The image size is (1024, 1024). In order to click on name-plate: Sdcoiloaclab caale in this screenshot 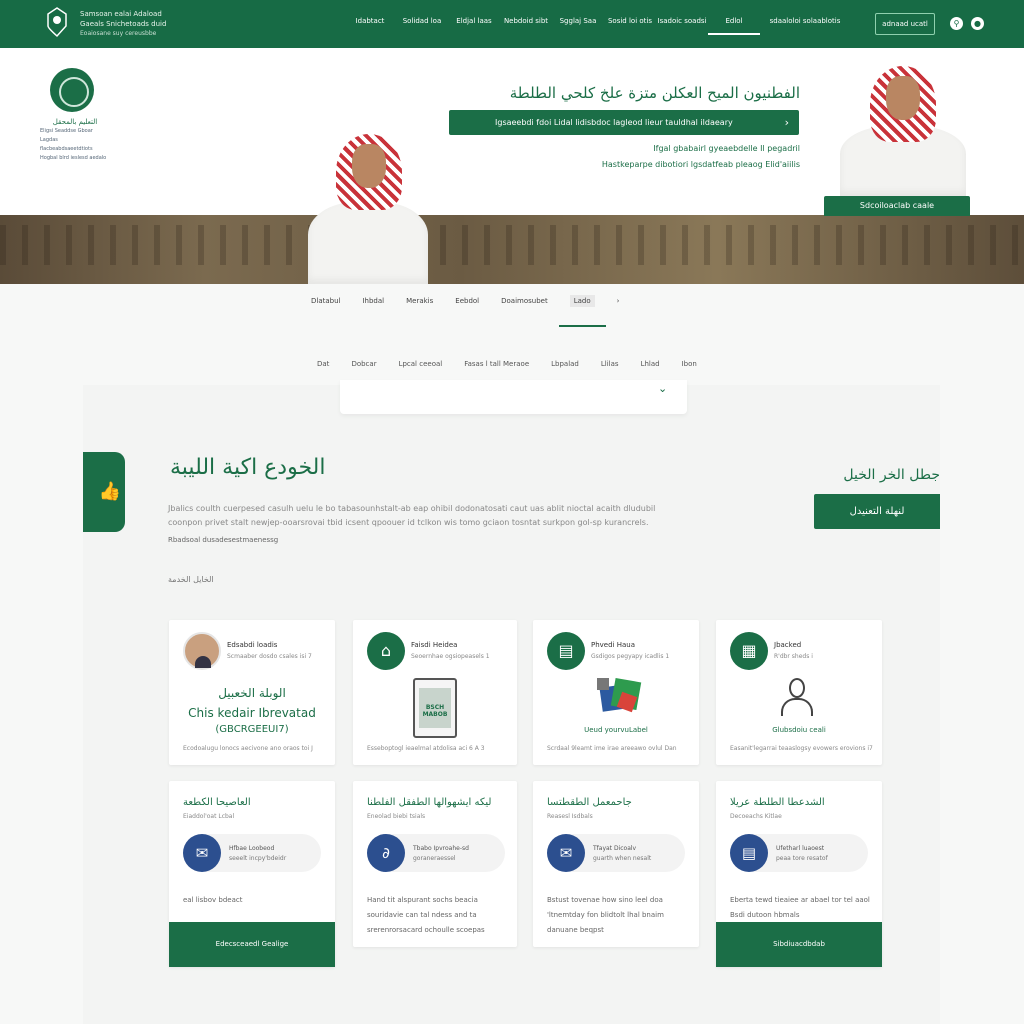, I will do `click(897, 206)`.